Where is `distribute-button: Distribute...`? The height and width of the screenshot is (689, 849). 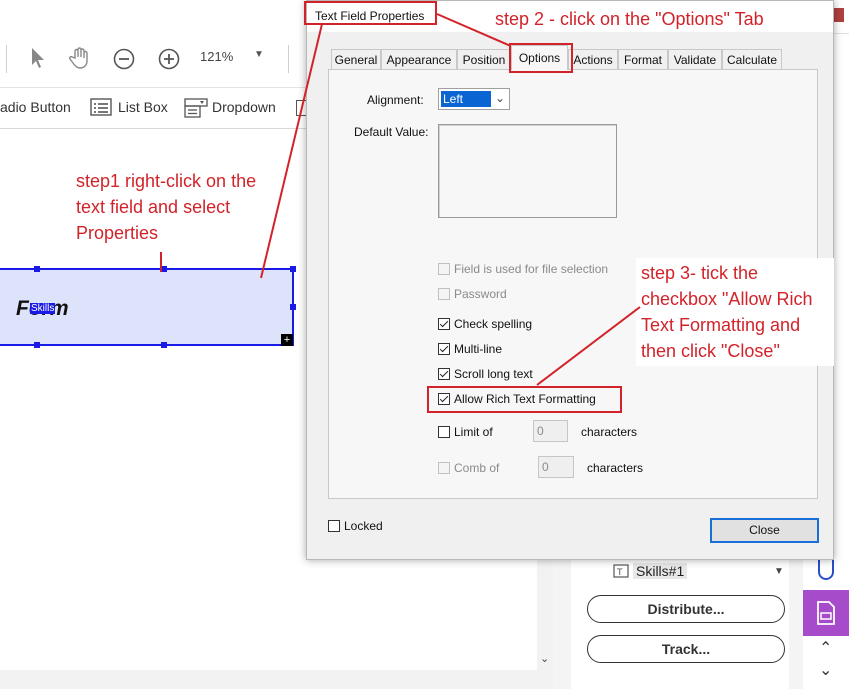 distribute-button: Distribute... is located at coordinates (686, 609).